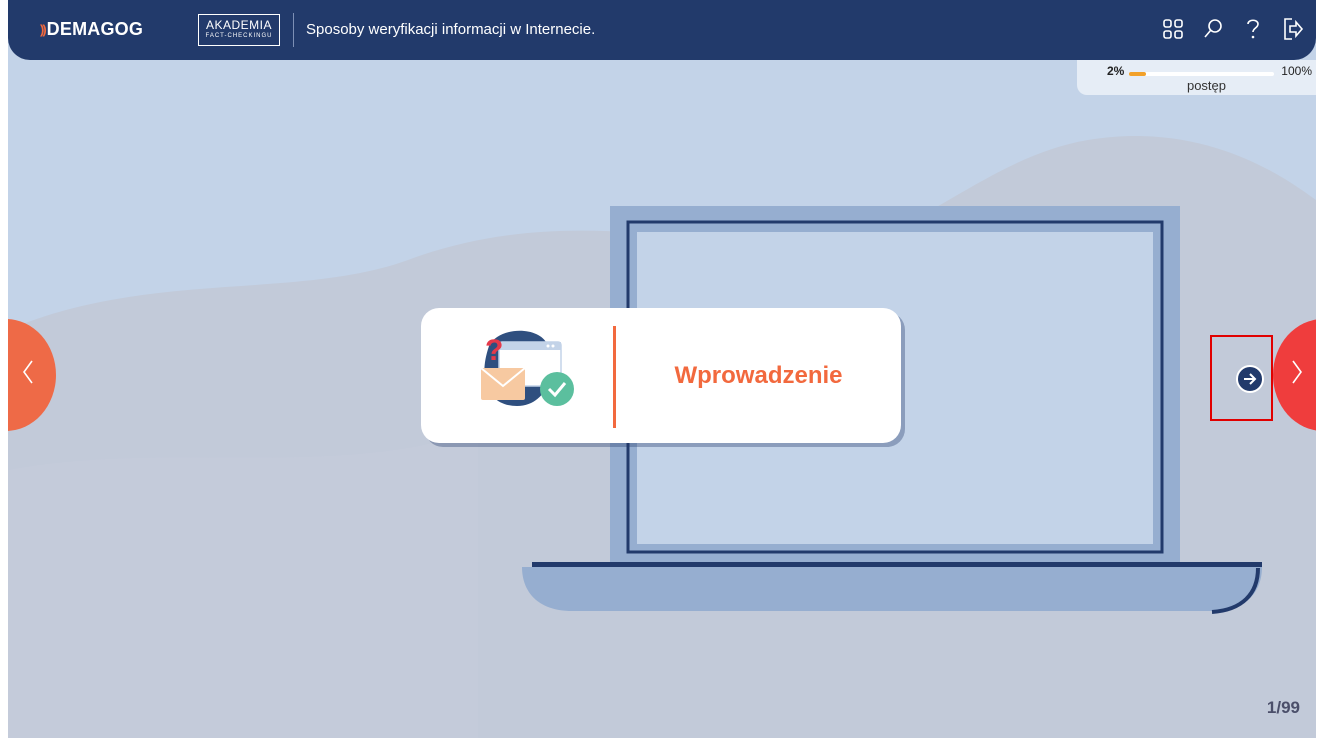 This screenshot has height=738, width=1322. I want to click on progress-track, so click(1201, 74).